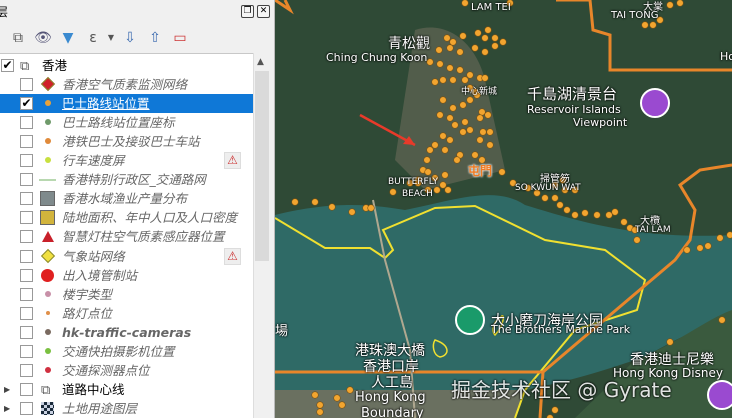 The height and width of the screenshot is (418, 732). I want to click on add-group-icon: ⧉, so click(18, 38).